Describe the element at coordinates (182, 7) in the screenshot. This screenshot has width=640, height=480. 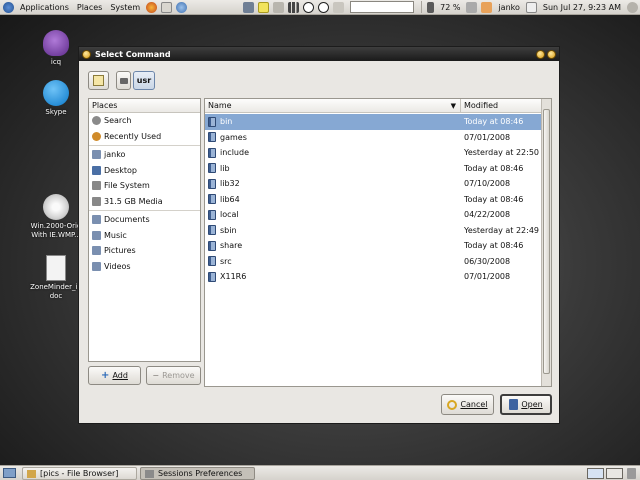
I see `help-launcher-icon` at that location.